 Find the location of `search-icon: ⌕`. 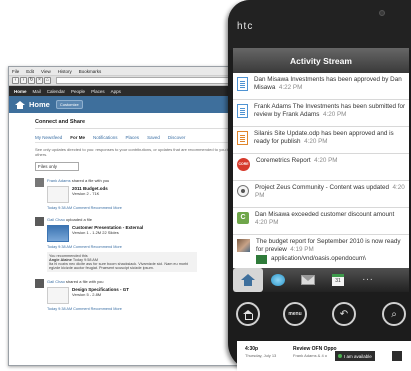

search-icon: ⌕ is located at coordinates (394, 314).